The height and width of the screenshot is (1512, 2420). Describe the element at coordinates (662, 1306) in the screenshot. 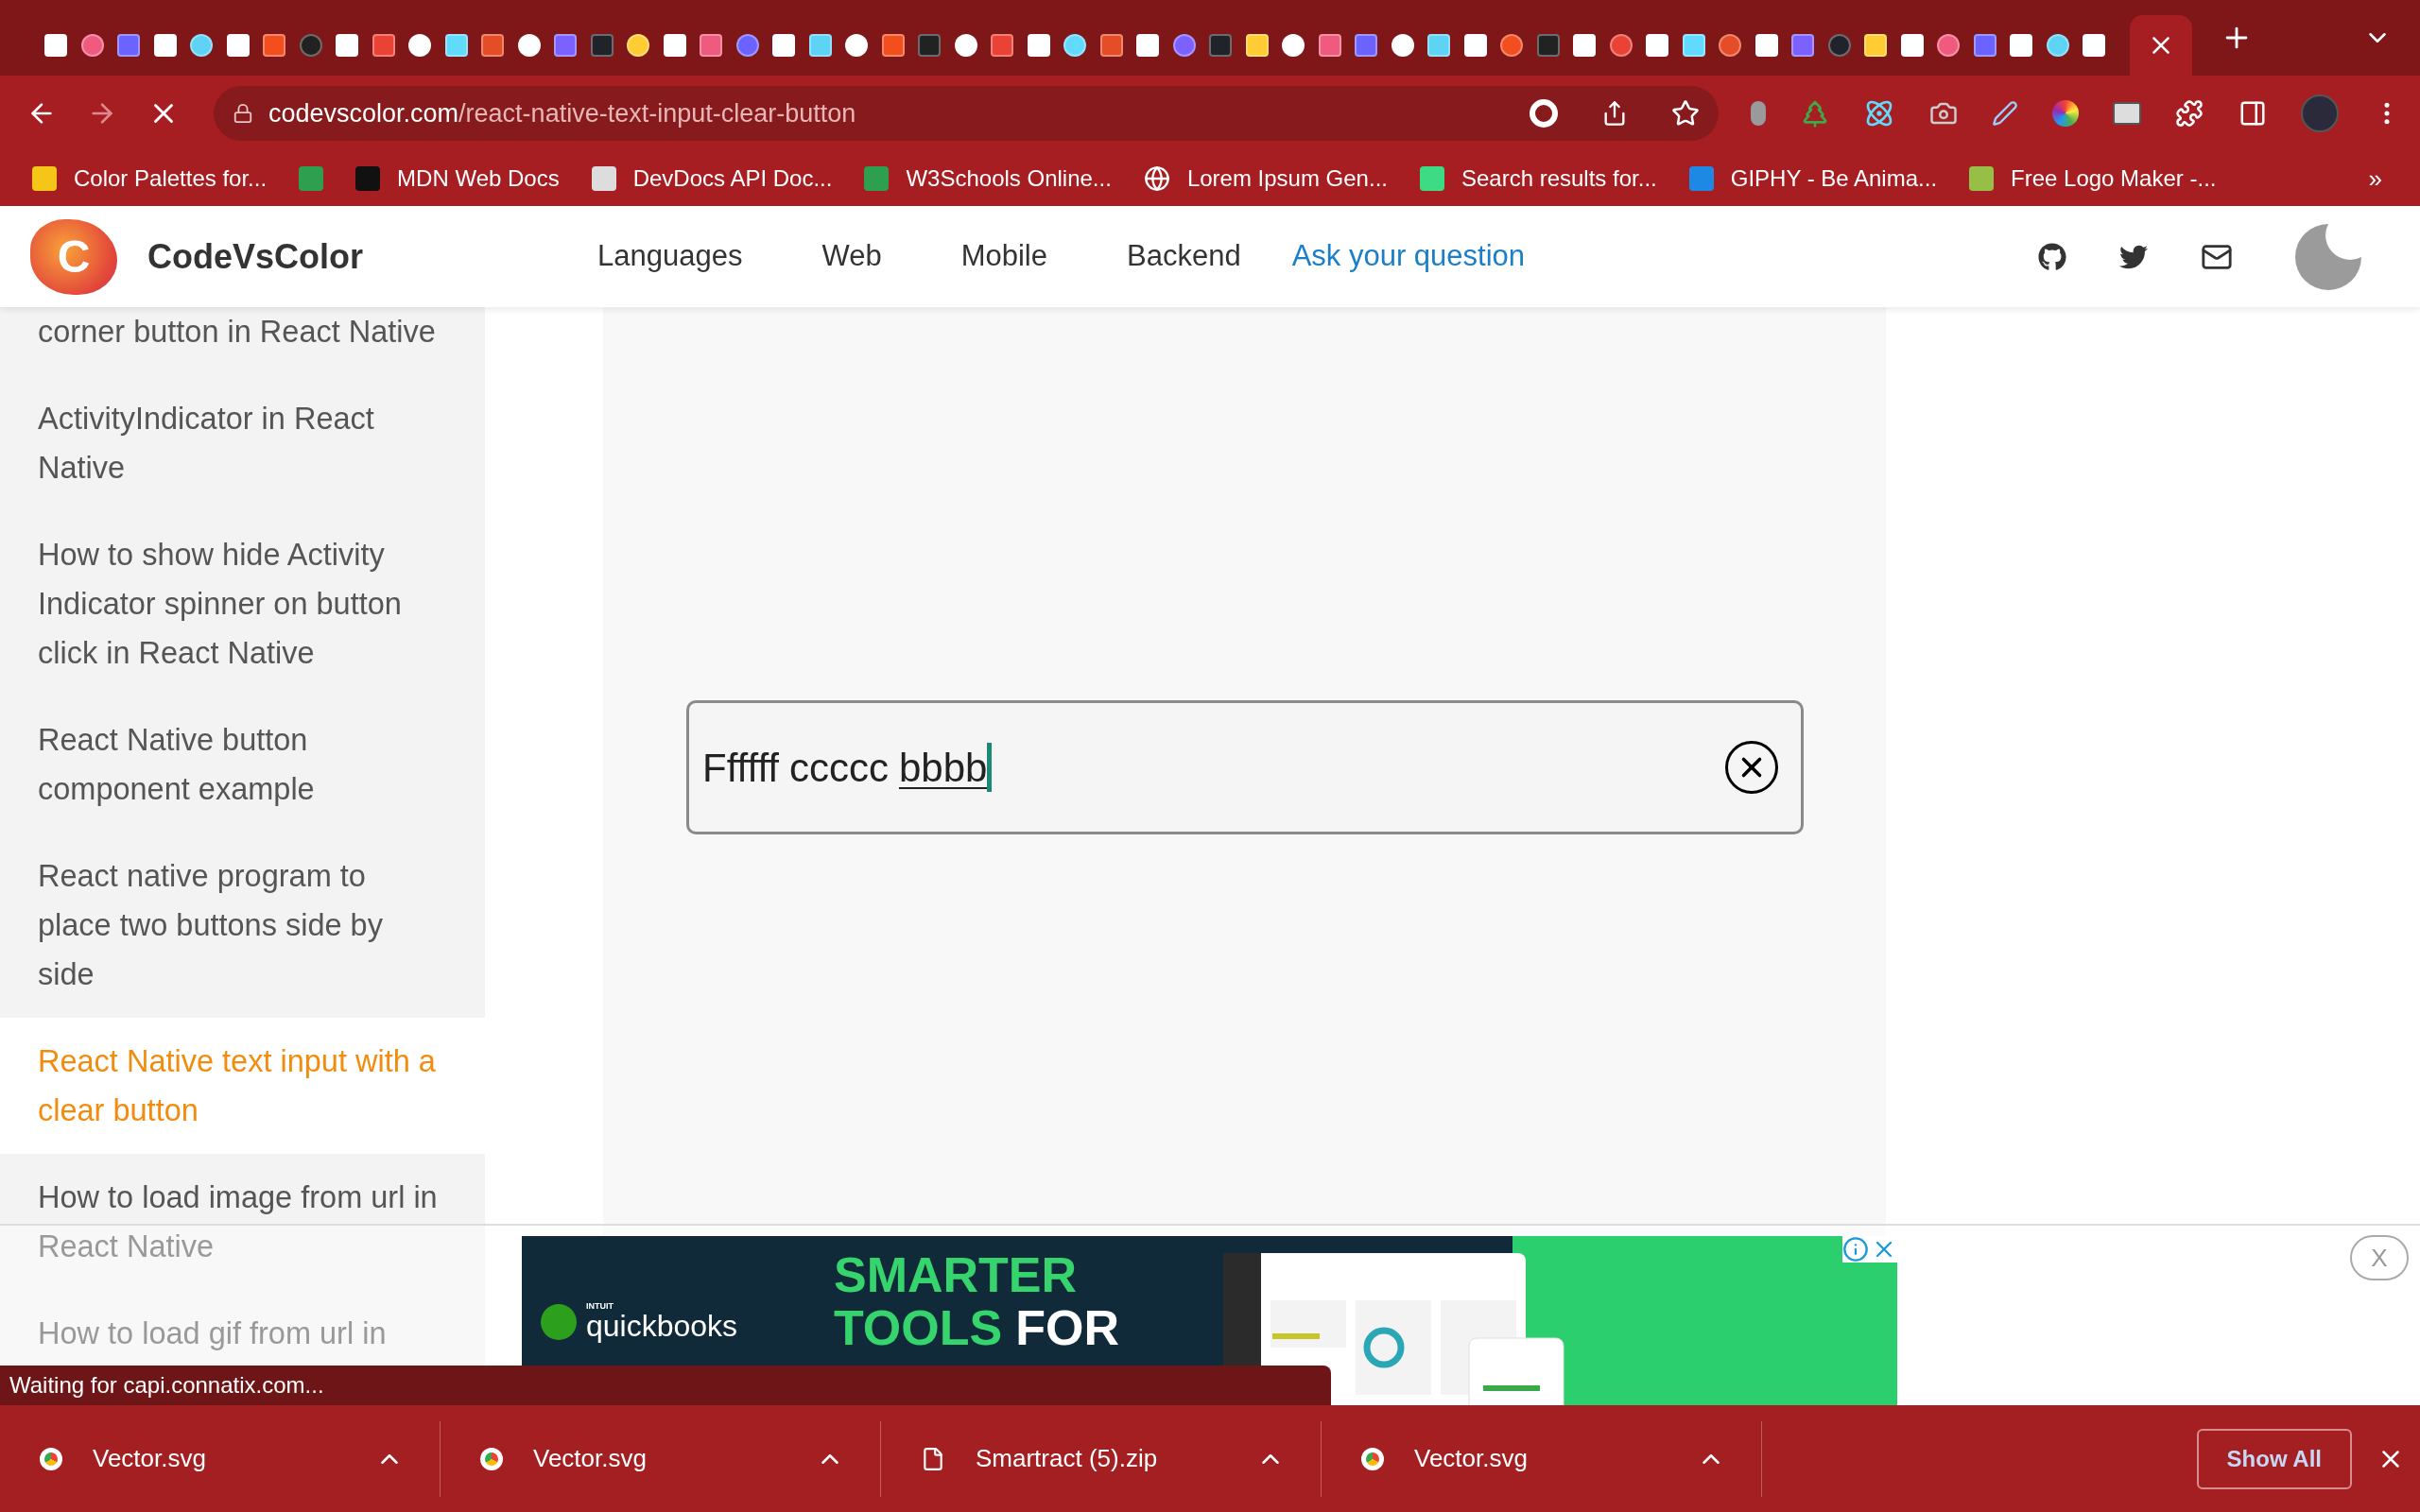

I see `brand-tag: INTUIT` at that location.